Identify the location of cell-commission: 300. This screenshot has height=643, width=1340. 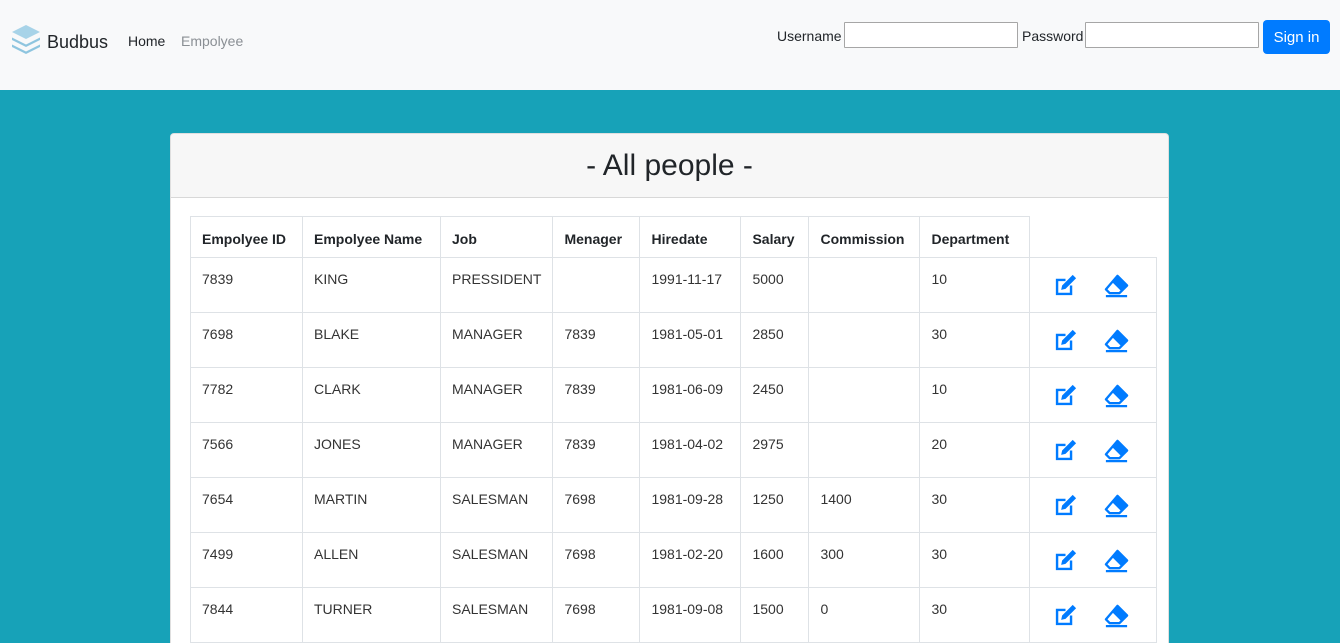
(864, 560).